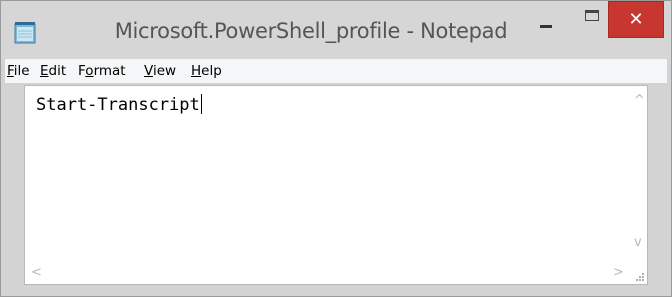 The height and width of the screenshot is (297, 672). What do you see at coordinates (639, 276) in the screenshot?
I see `resize-grip-icon` at bounding box center [639, 276].